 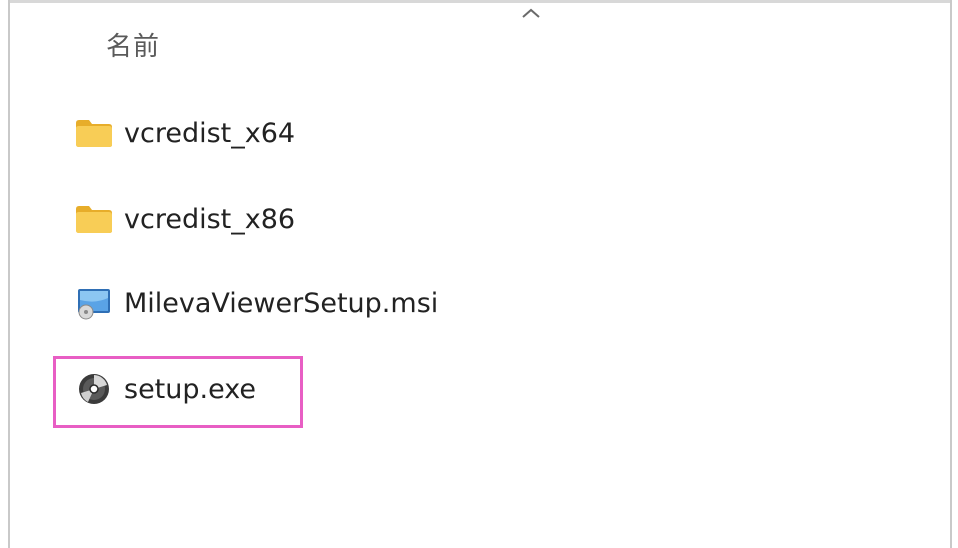 I want to click on highlight-box, so click(x=178, y=392).